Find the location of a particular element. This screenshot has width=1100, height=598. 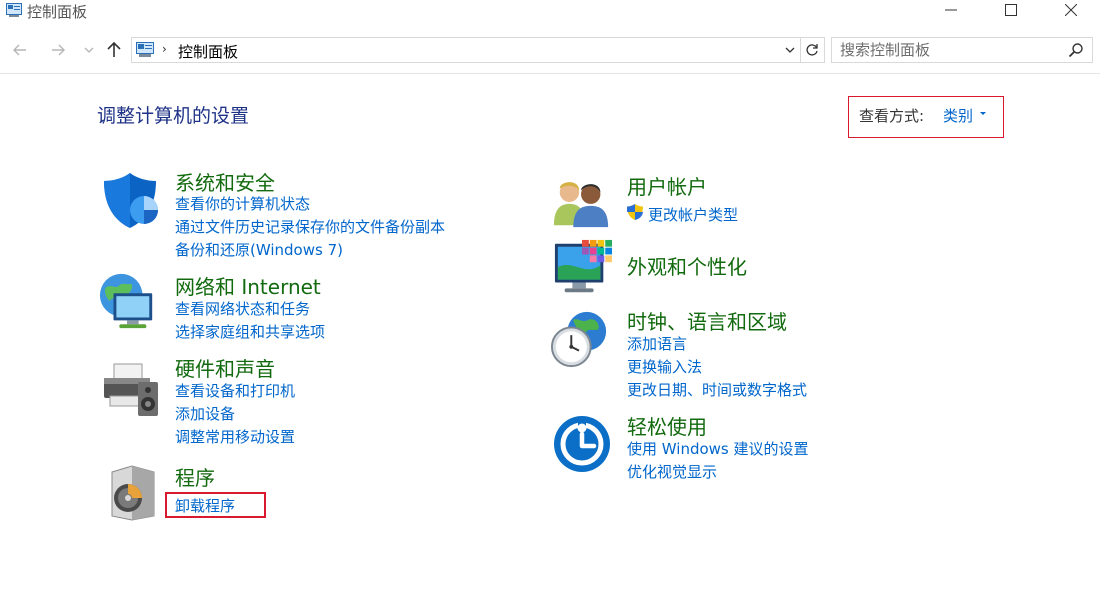

link-homegroup-sharing: 选择家庭组和共享选项 is located at coordinates (250, 331).